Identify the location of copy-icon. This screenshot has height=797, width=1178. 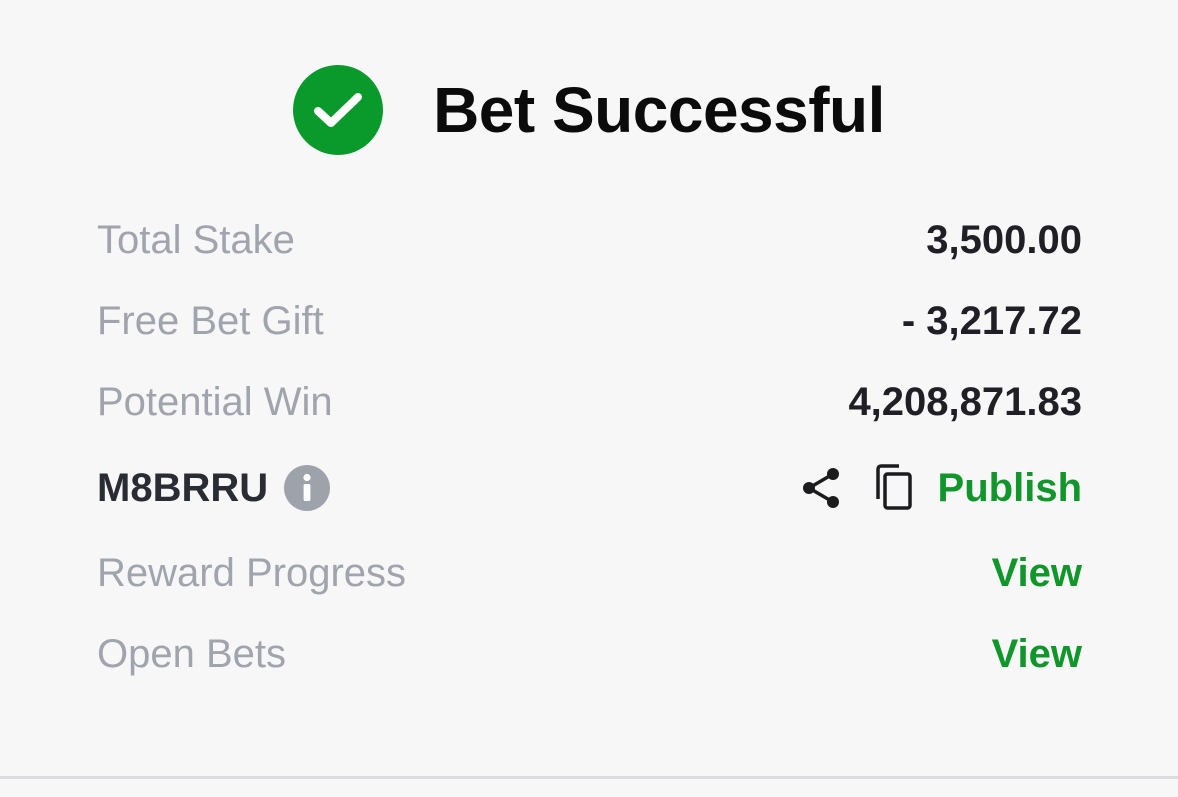
(894, 488).